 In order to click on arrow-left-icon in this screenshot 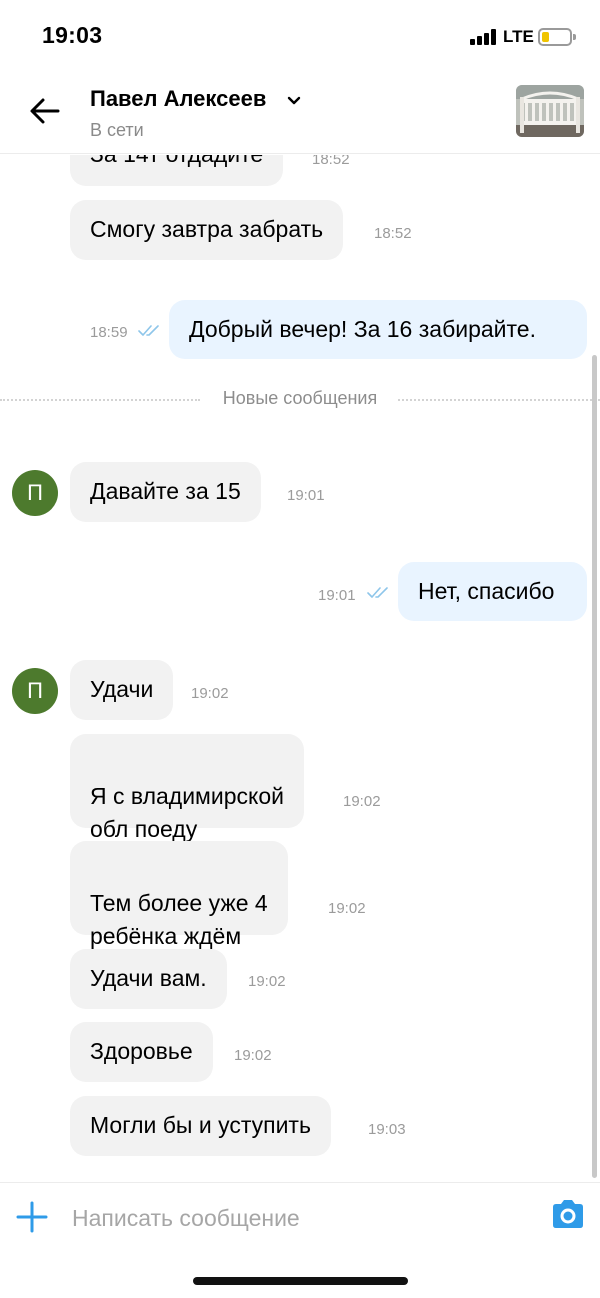, I will do `click(45, 111)`.